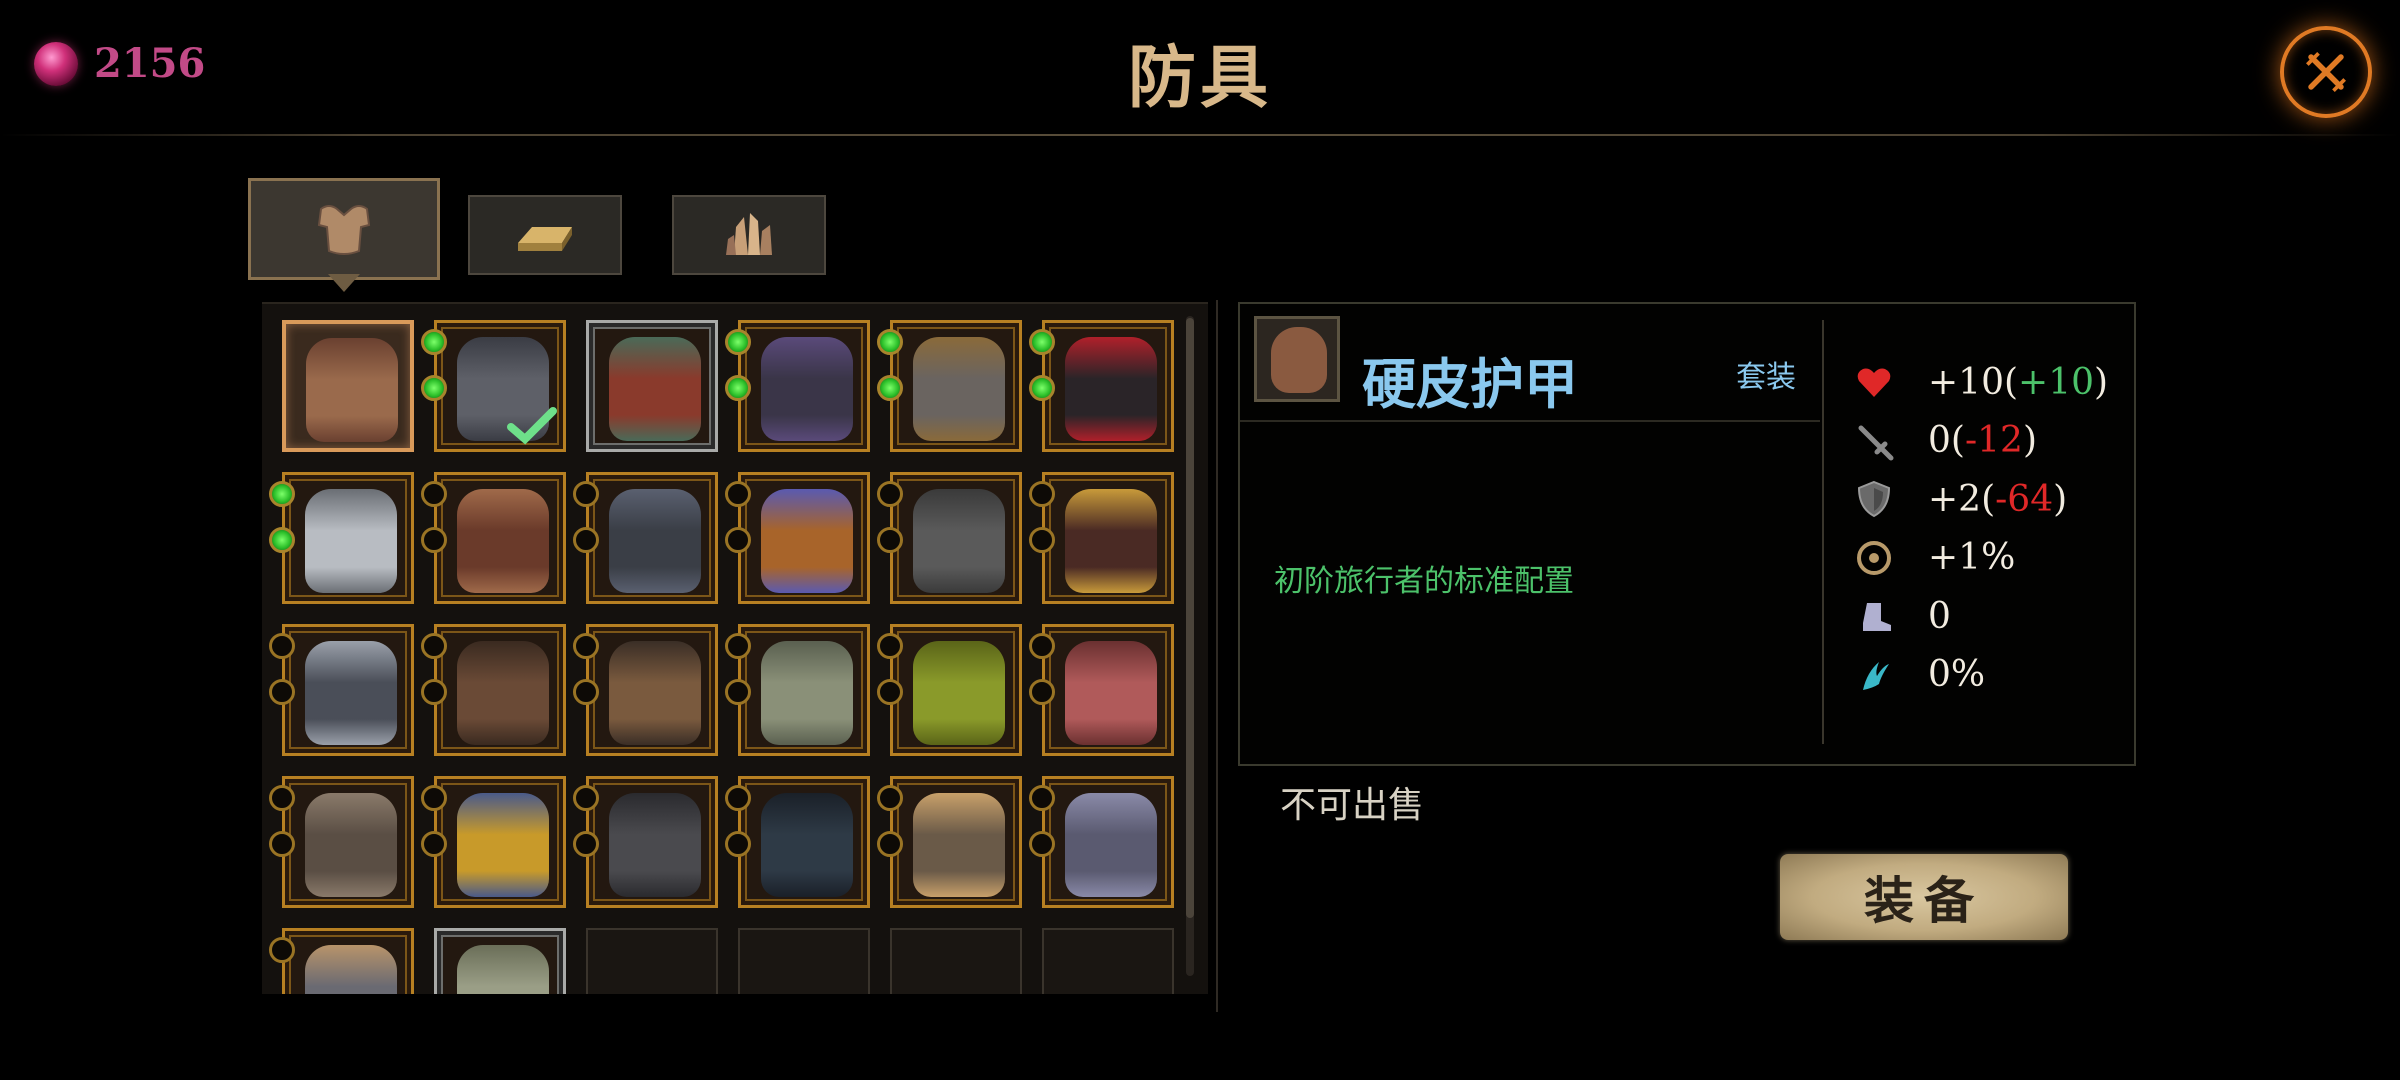 This screenshot has width=2400, height=1080. I want to click on claw-icon, so click(1874, 675).